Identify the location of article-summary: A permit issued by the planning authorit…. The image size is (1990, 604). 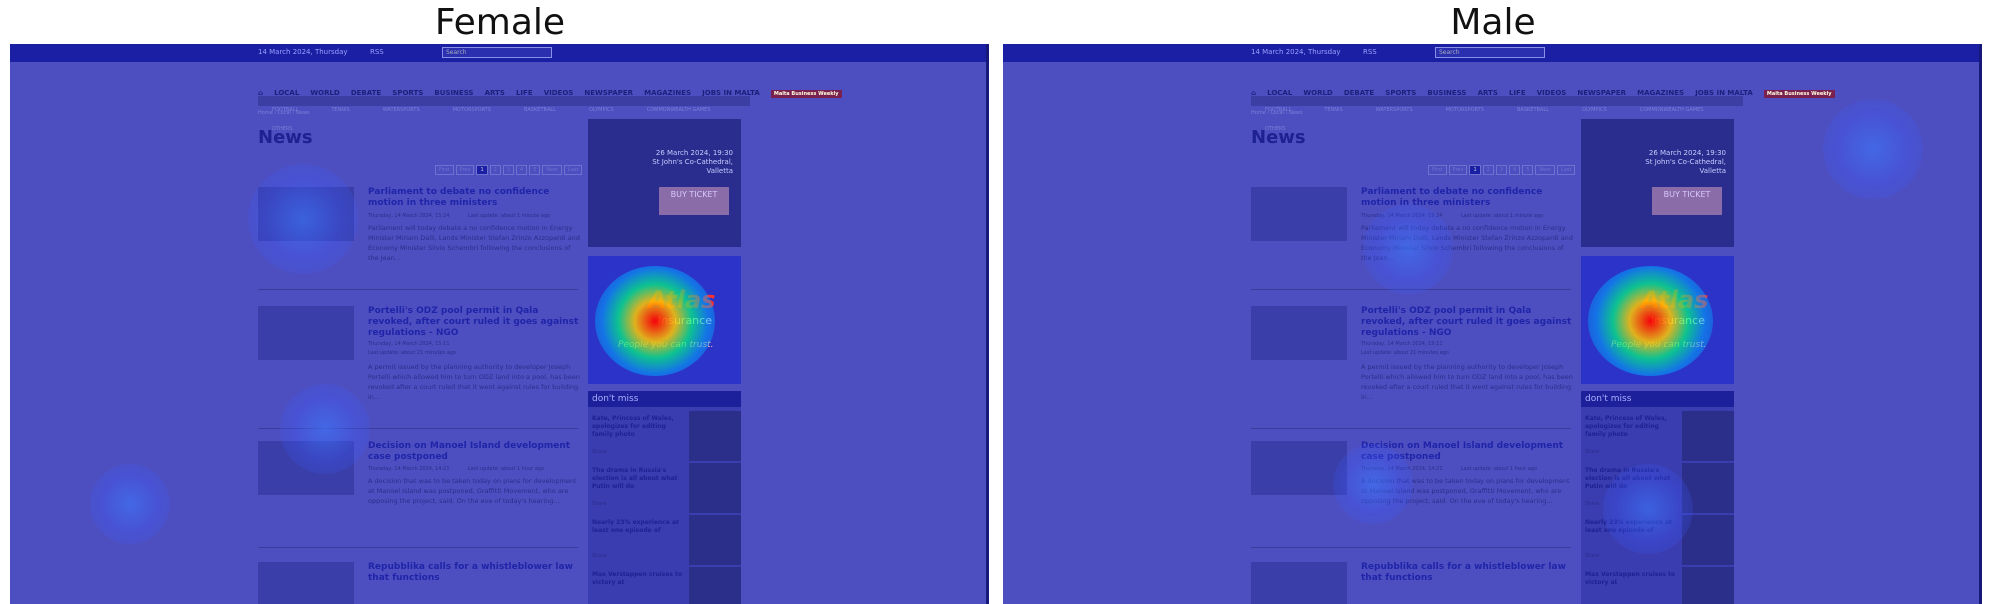
(1467, 382).